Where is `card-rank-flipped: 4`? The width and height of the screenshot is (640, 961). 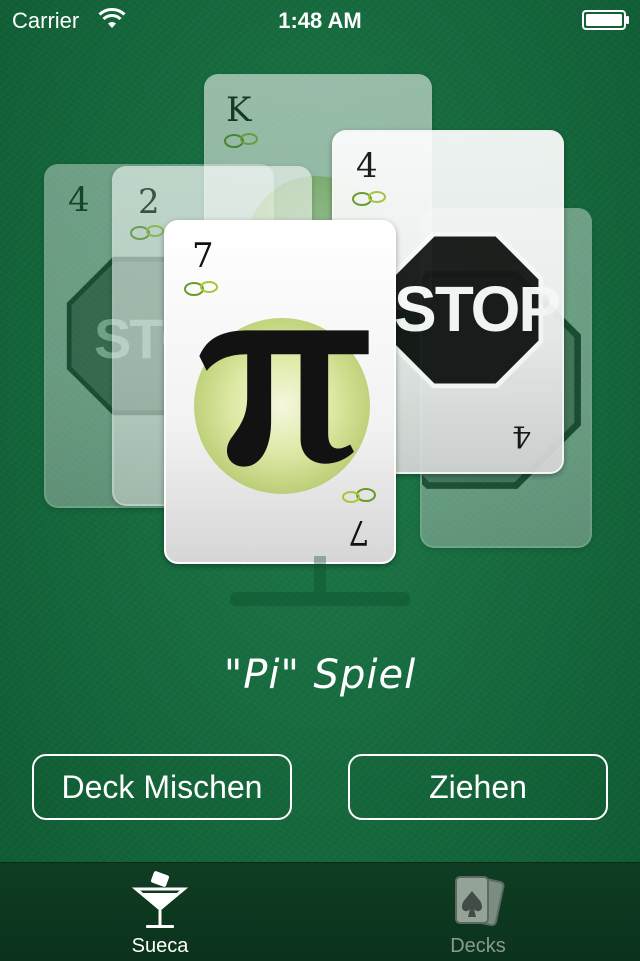
card-rank-flipped: 4 is located at coordinates (522, 435).